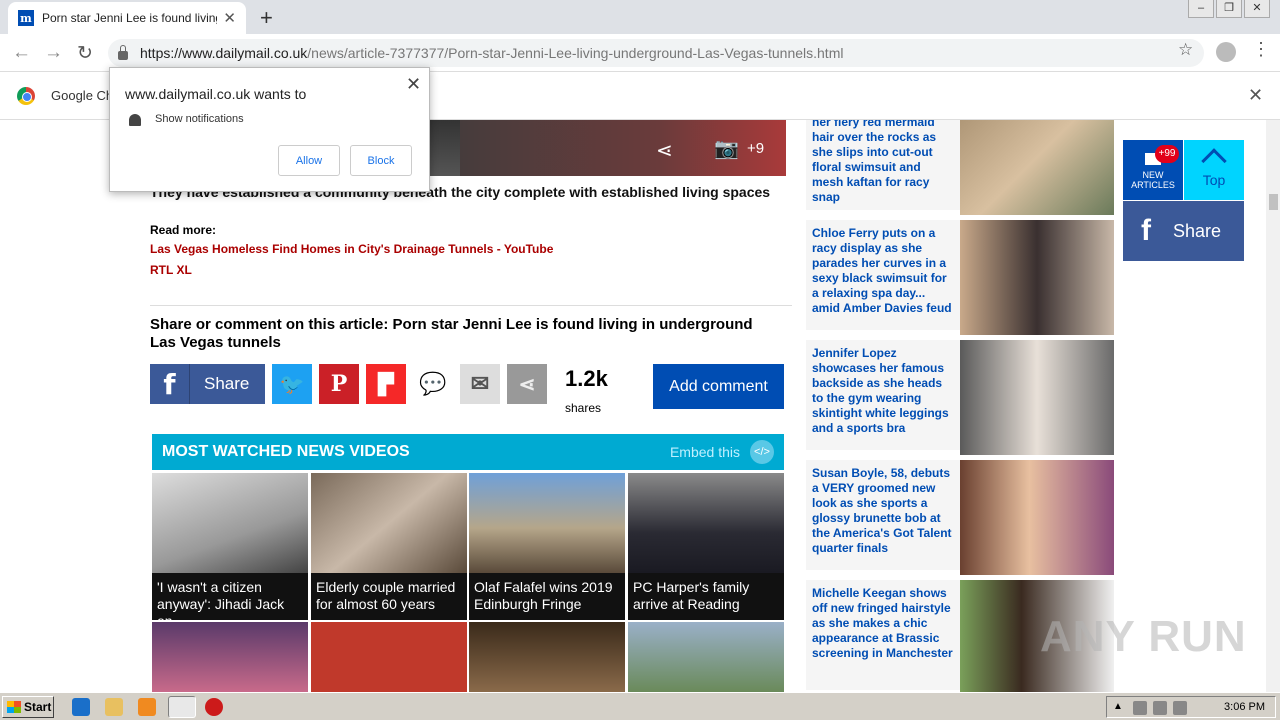 The image size is (1280, 720). What do you see at coordinates (28, 707) in the screenshot?
I see `start-button: Start` at bounding box center [28, 707].